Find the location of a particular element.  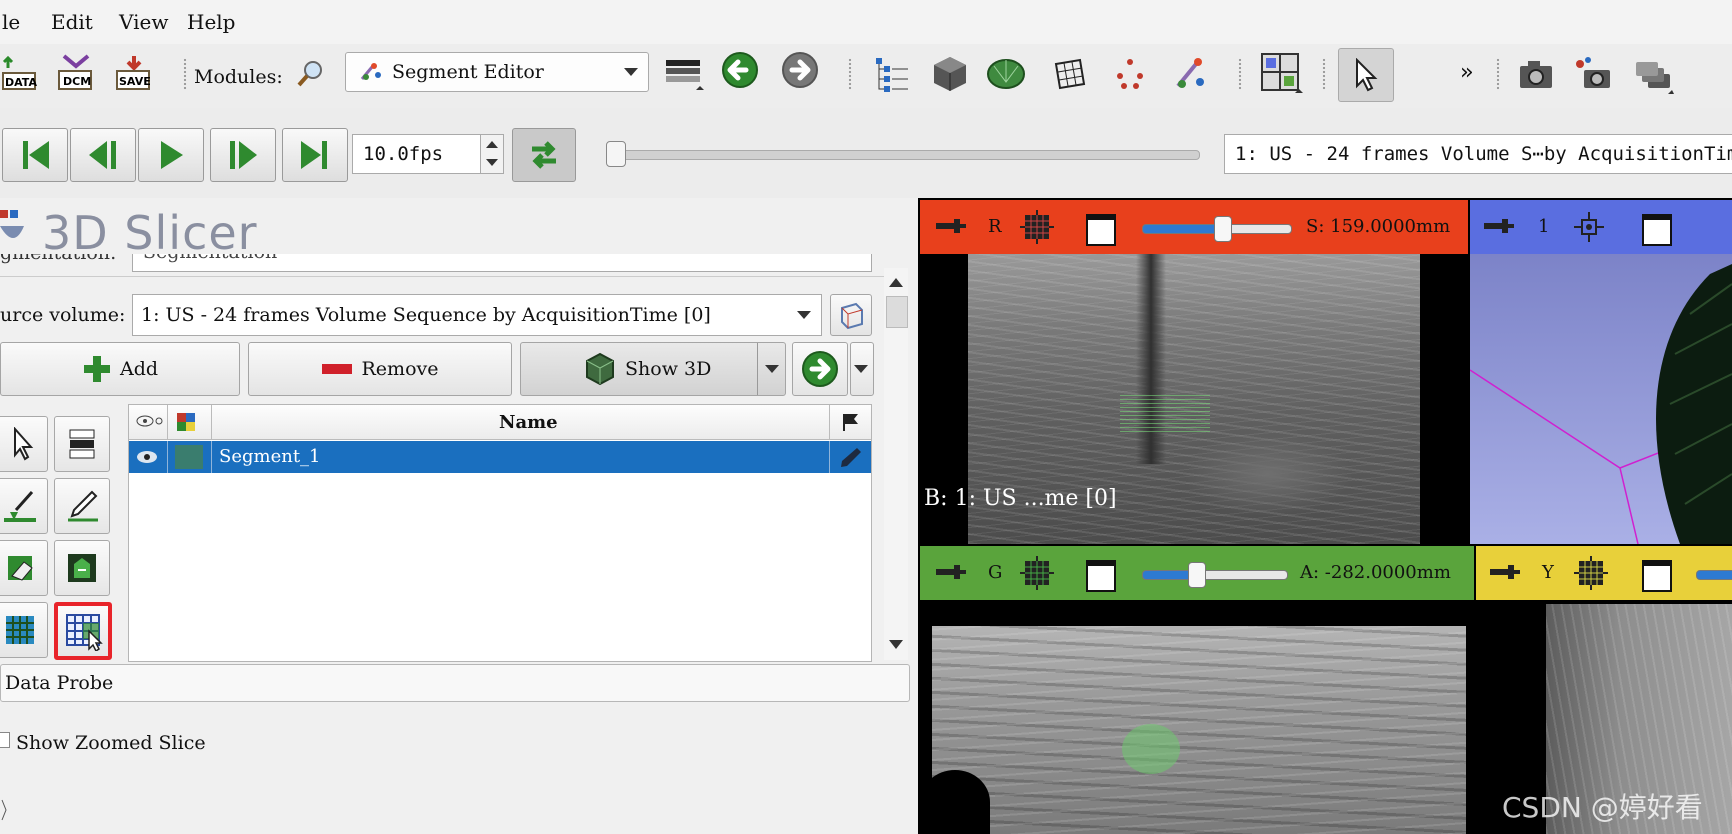

red-slice-view: B: 1: US ...me [0] is located at coordinates (1194, 399).